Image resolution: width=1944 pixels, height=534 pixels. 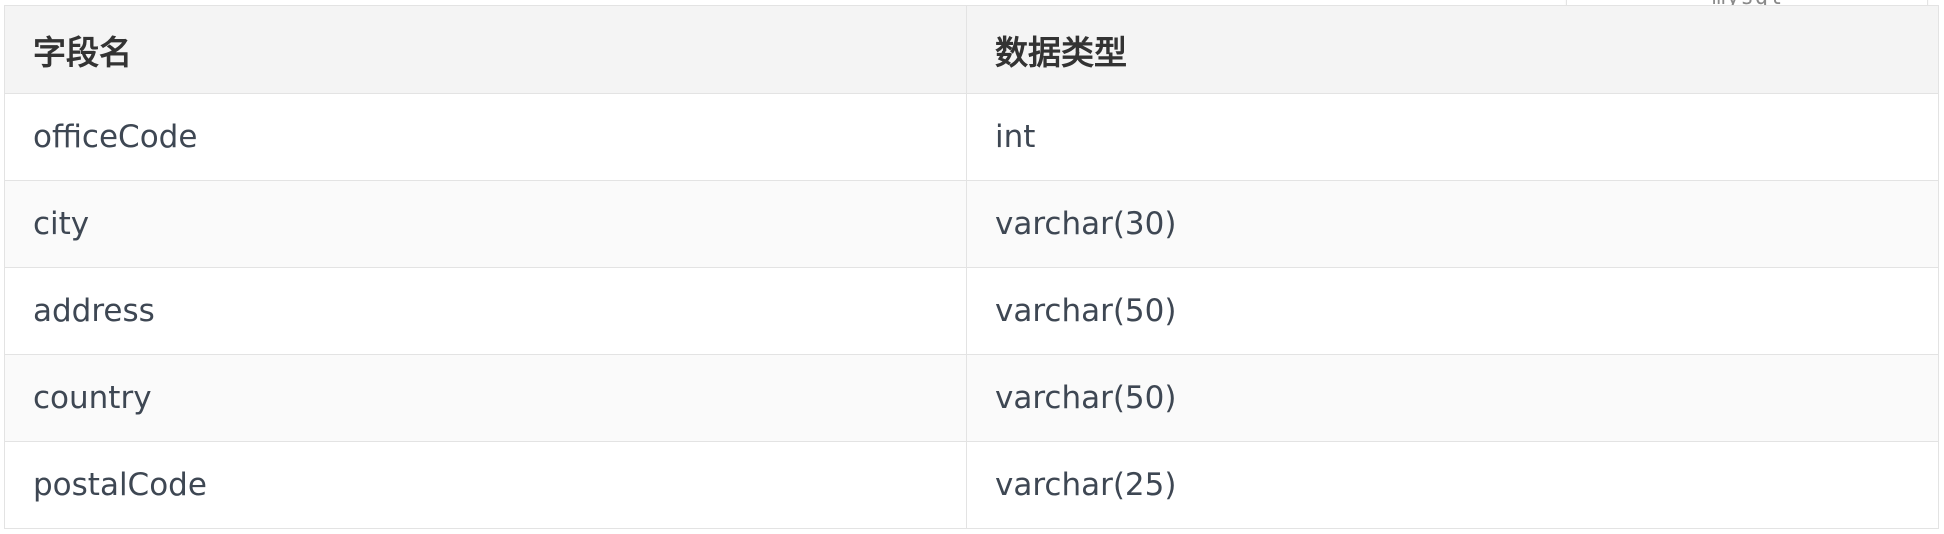 What do you see at coordinates (1452, 49) in the screenshot?
I see `column-header-data-type: 数据类型` at bounding box center [1452, 49].